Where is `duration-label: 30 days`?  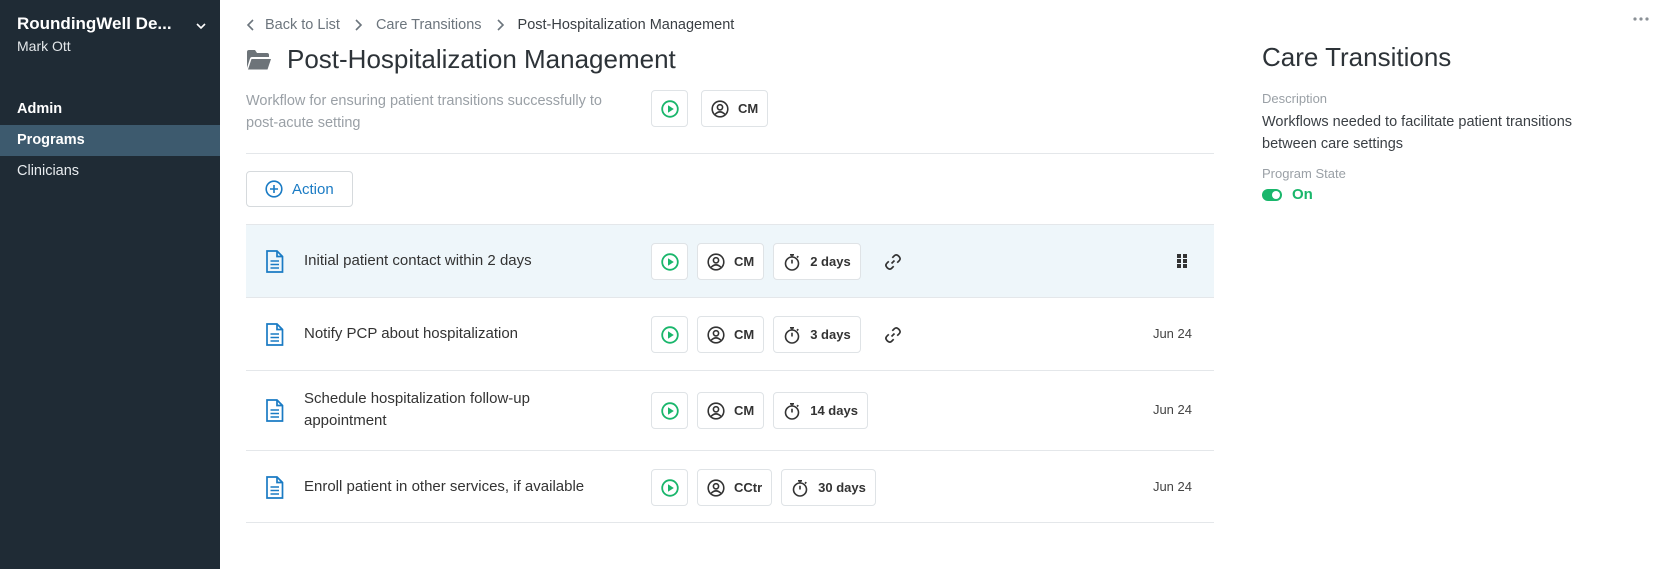
duration-label: 30 days is located at coordinates (842, 487).